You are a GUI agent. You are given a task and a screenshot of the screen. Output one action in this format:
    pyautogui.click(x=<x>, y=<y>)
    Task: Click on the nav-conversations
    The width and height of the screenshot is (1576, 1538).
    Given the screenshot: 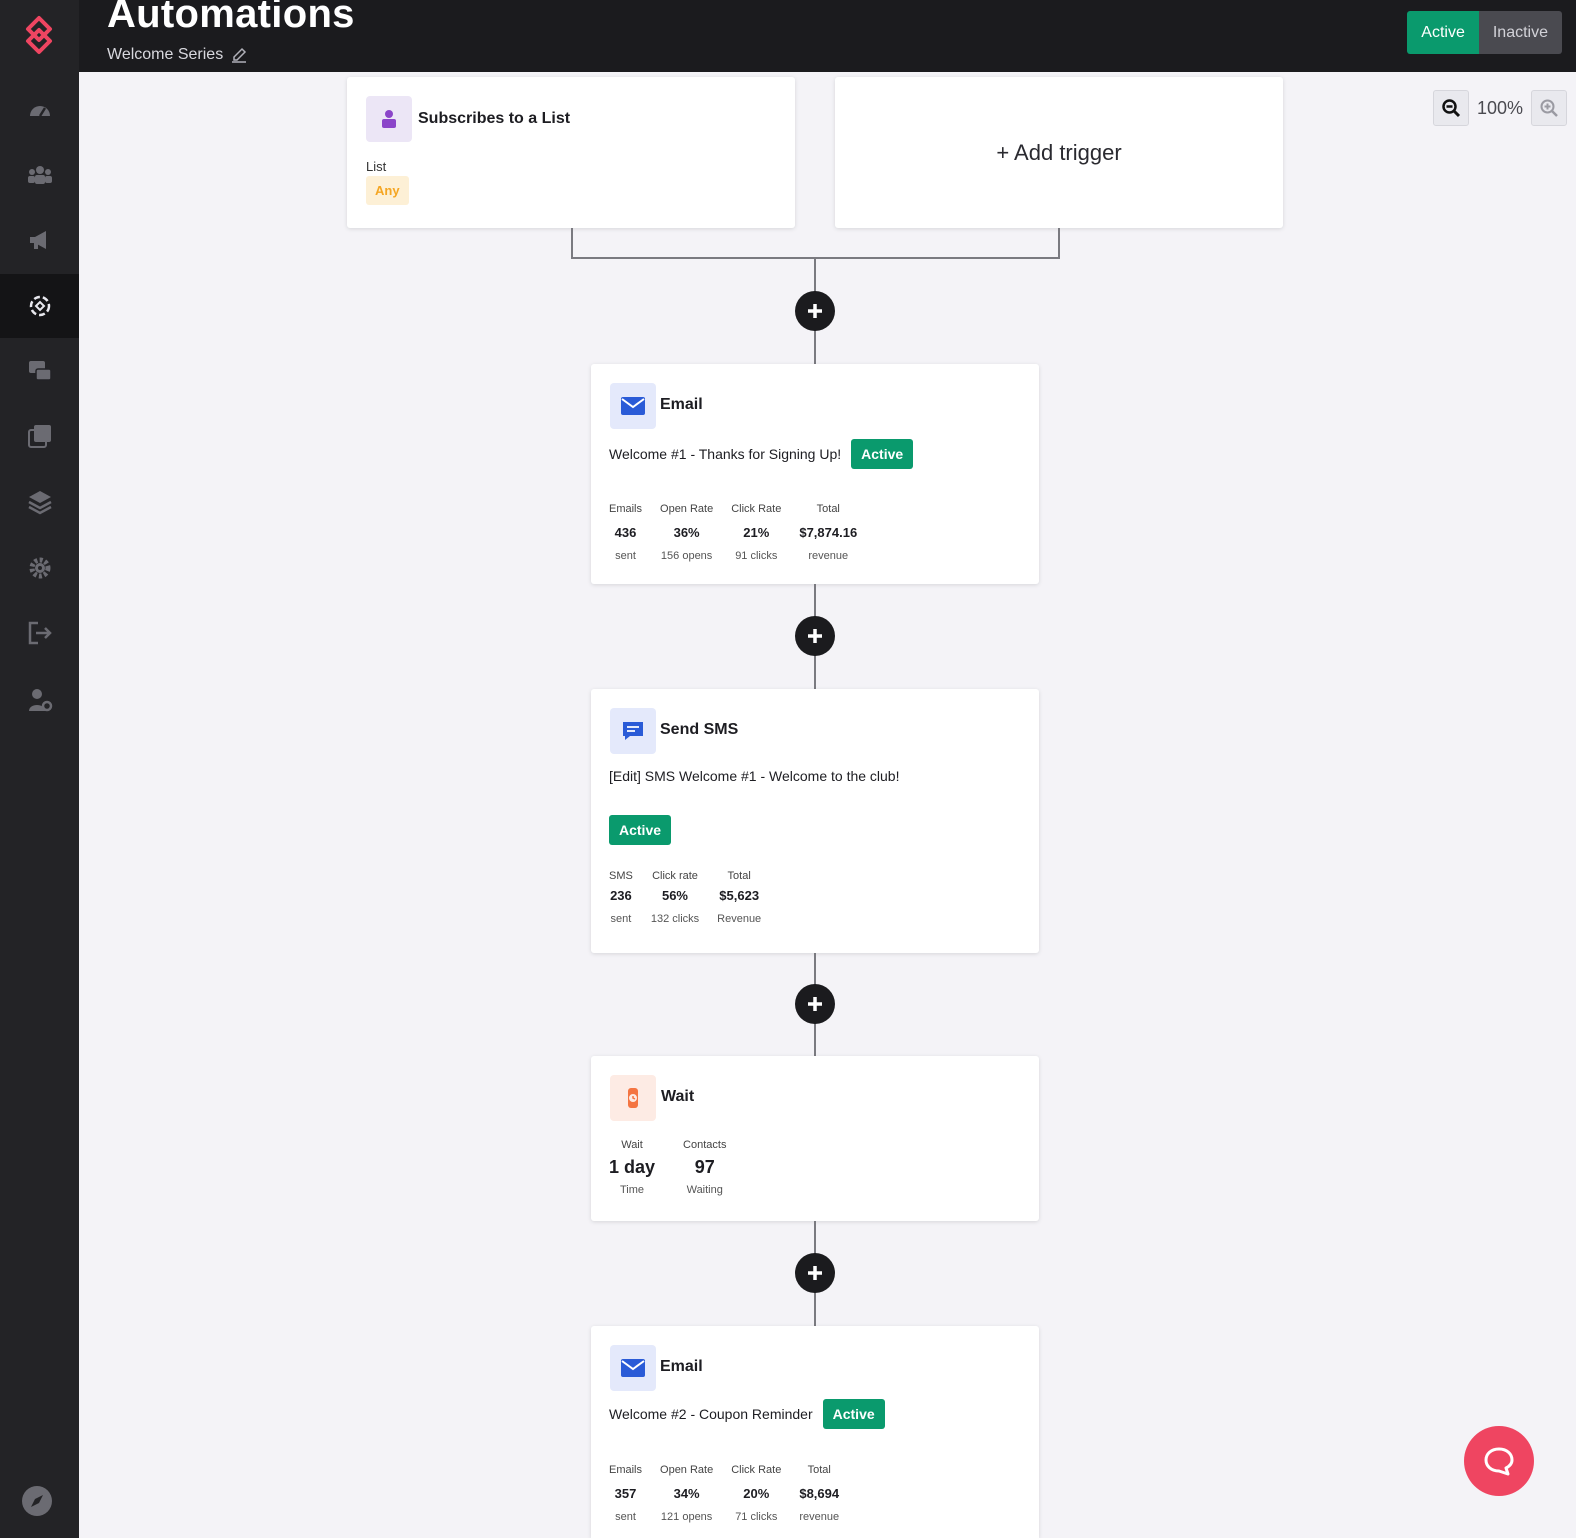 What is the action you would take?
    pyautogui.click(x=39, y=371)
    